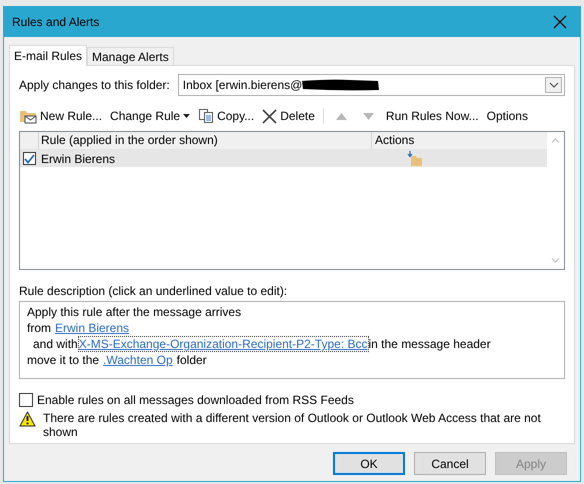 The image size is (584, 484). Describe the element at coordinates (223, 344) in the screenshot. I see `value-link: X-MS-Exchange-Organization-Recipient-P2-Type: Bcc` at that location.